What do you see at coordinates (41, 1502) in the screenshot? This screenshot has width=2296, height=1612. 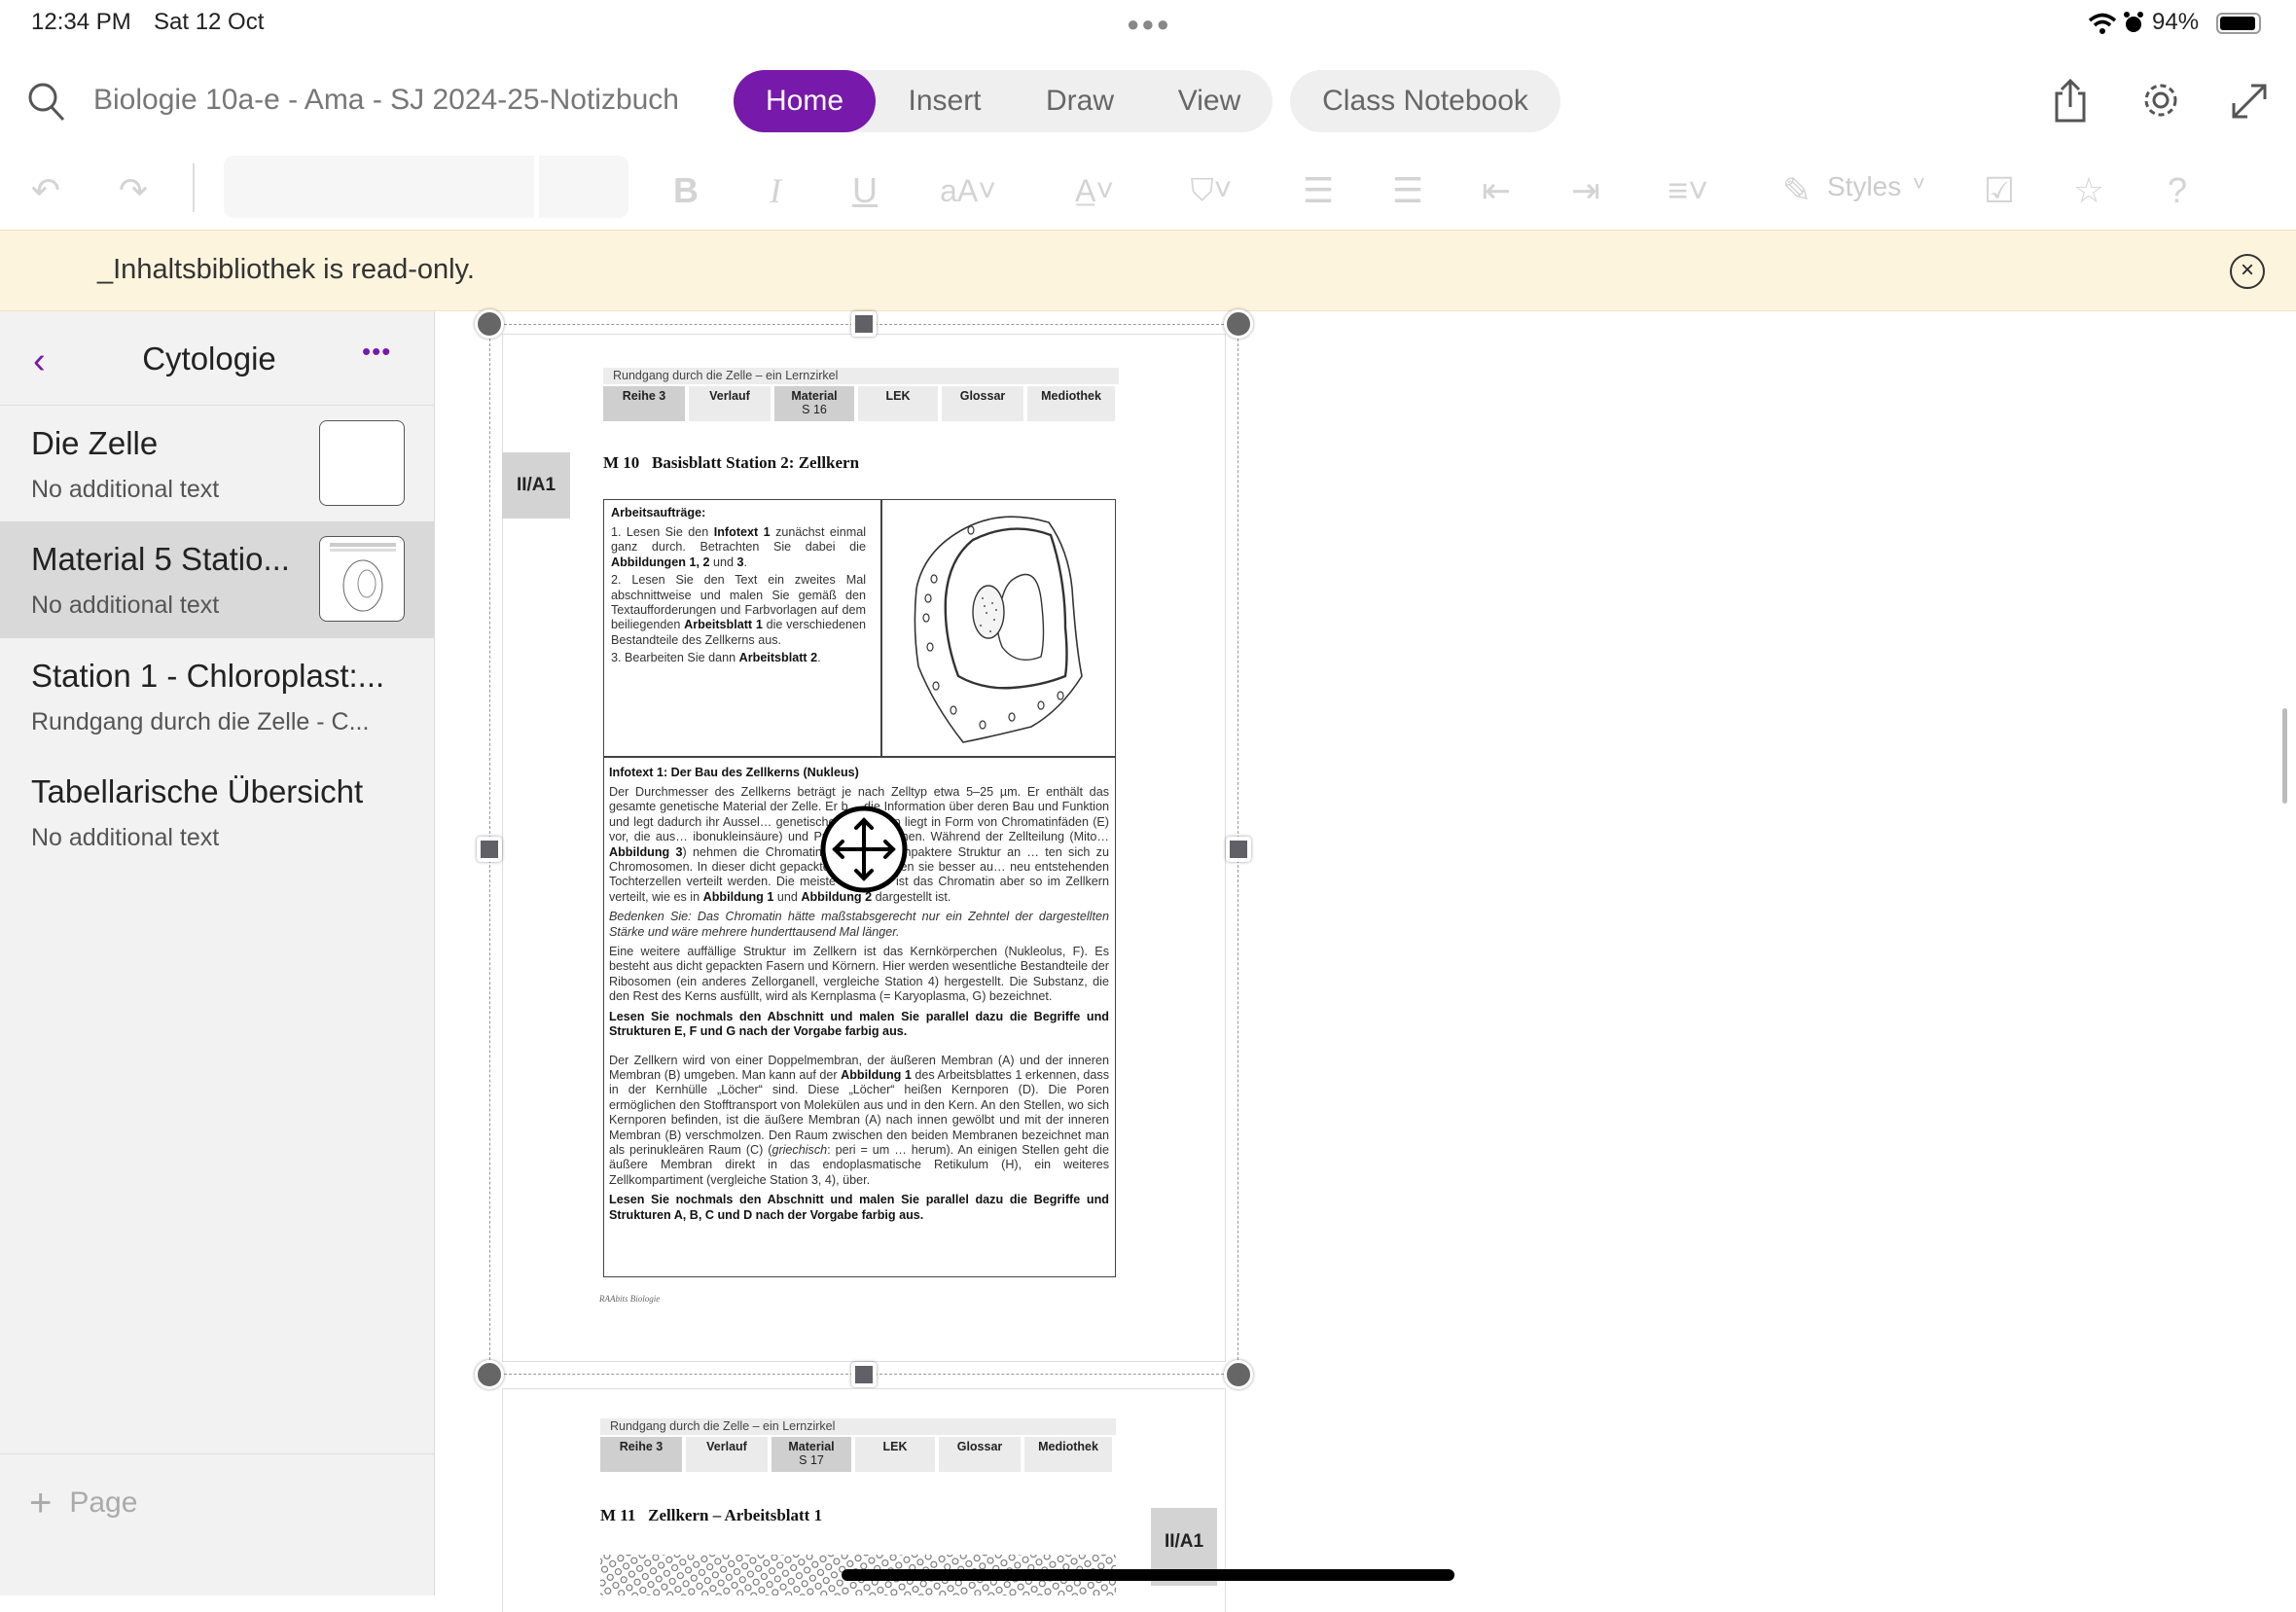 I see `plus-icon: +` at bounding box center [41, 1502].